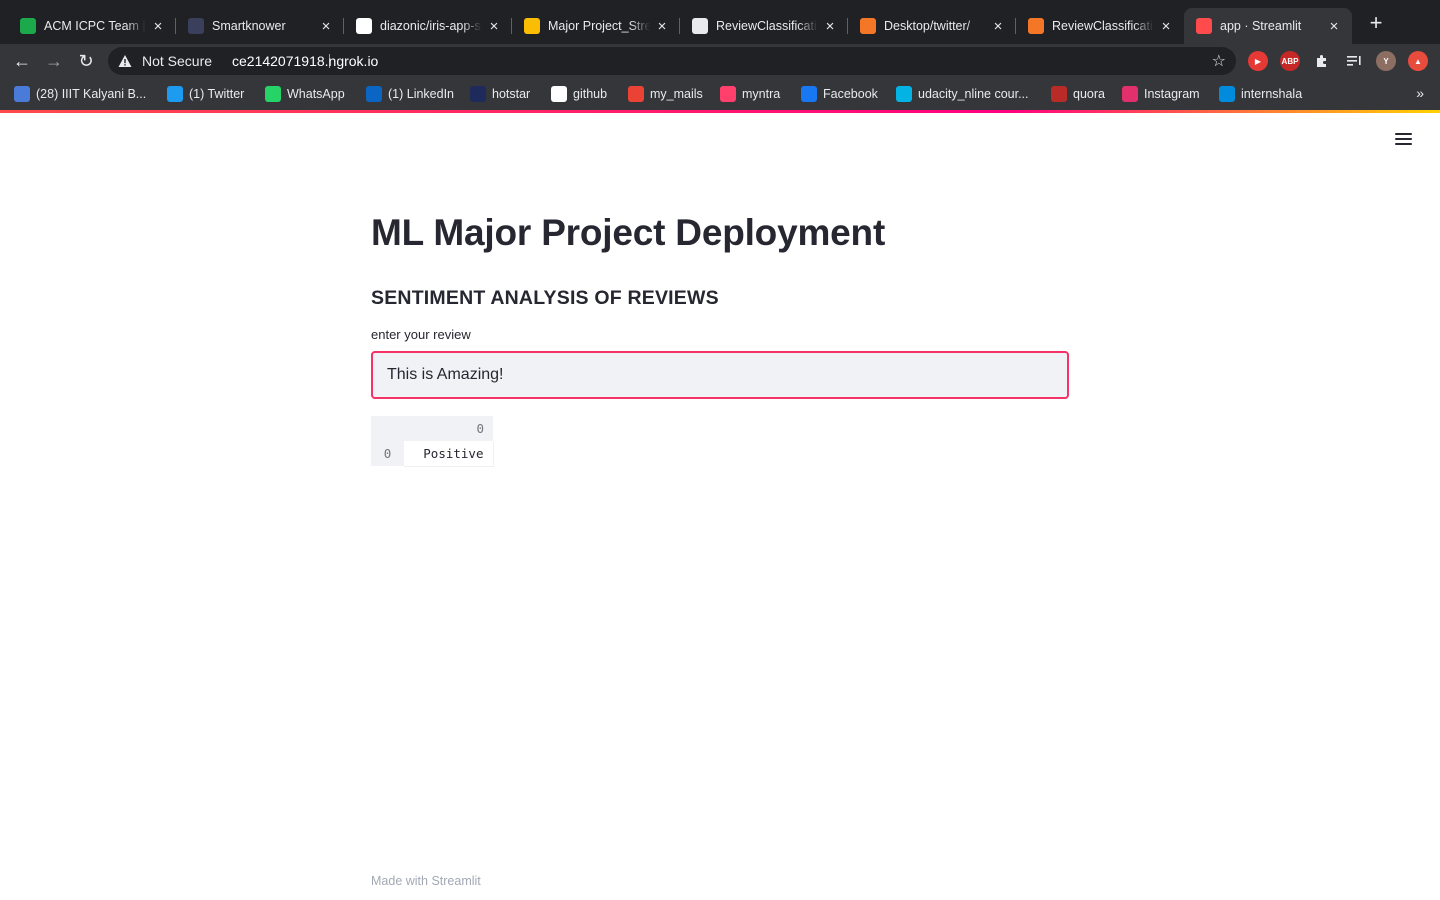 The width and height of the screenshot is (1440, 900). What do you see at coordinates (387, 428) in the screenshot?
I see `dataframe-corner` at bounding box center [387, 428].